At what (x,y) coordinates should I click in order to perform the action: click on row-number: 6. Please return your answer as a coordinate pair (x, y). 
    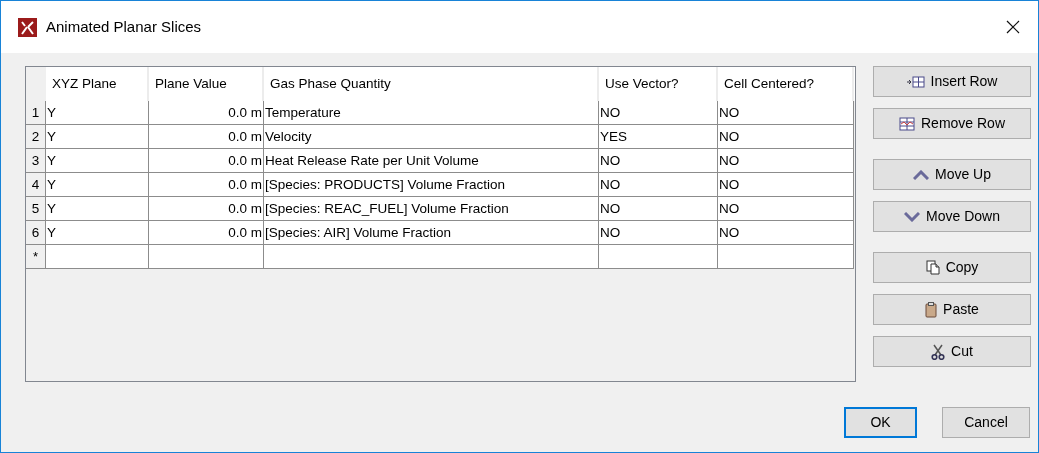
    Looking at the image, I should click on (36, 233).